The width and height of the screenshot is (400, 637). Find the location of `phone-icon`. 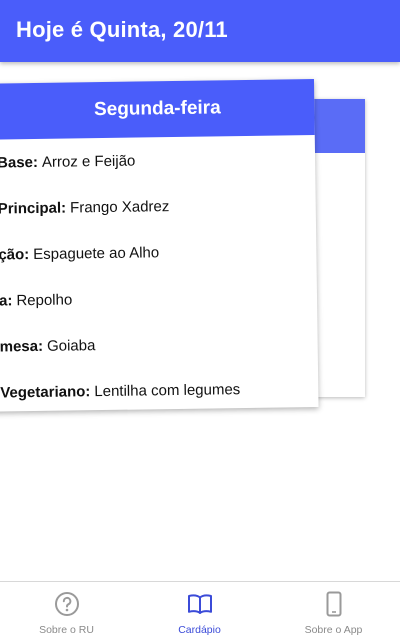

phone-icon is located at coordinates (333, 604).